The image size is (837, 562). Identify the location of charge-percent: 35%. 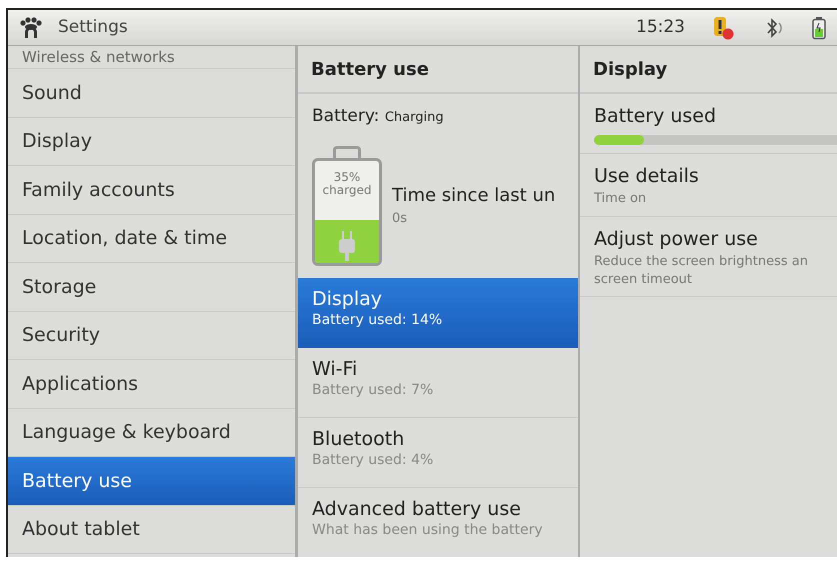
(347, 177).